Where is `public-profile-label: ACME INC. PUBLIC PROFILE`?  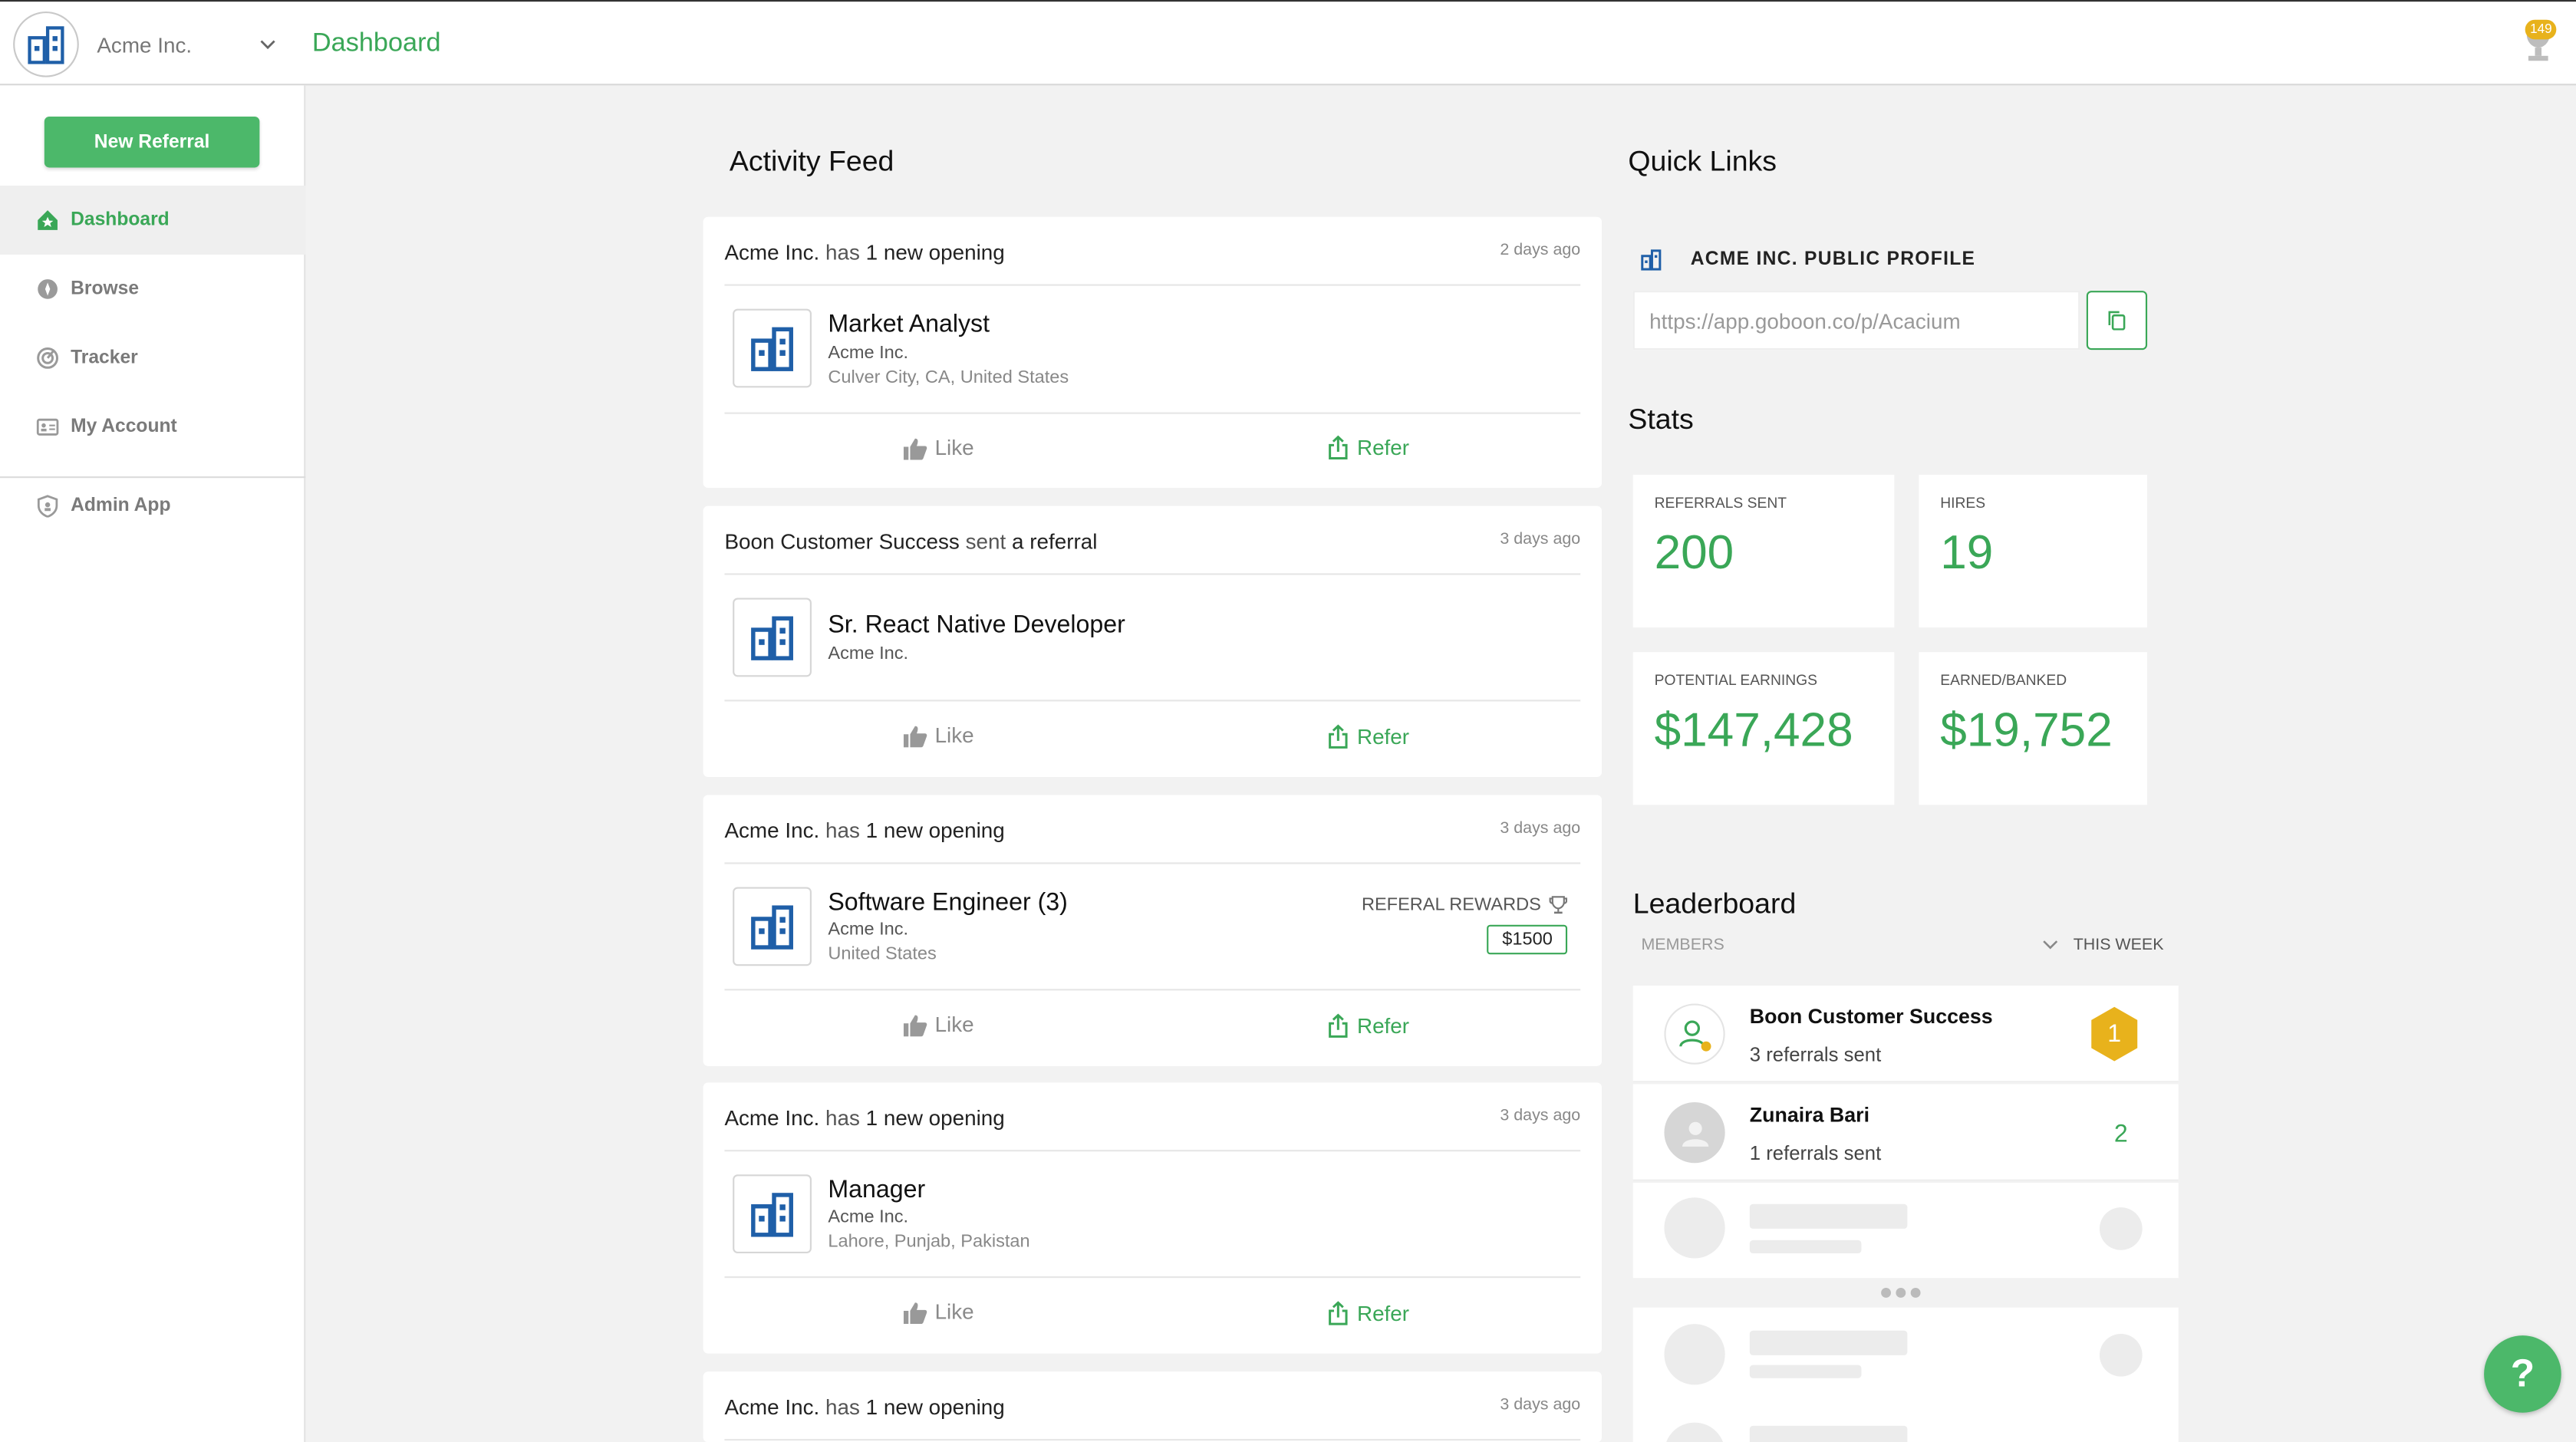
public-profile-label: ACME INC. PUBLIC PROFILE is located at coordinates (1833, 260).